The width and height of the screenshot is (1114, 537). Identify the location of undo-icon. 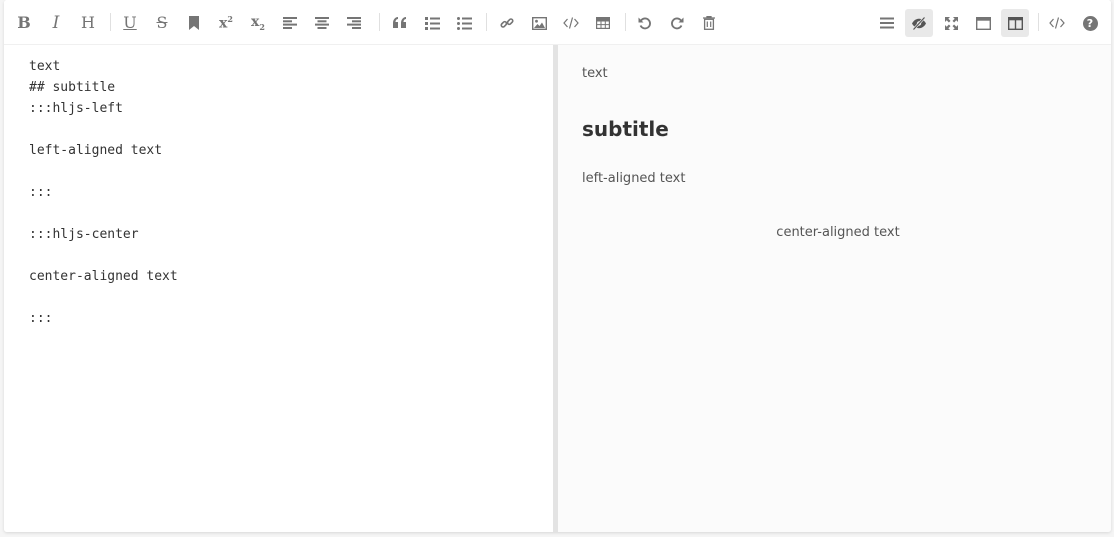
(644, 23).